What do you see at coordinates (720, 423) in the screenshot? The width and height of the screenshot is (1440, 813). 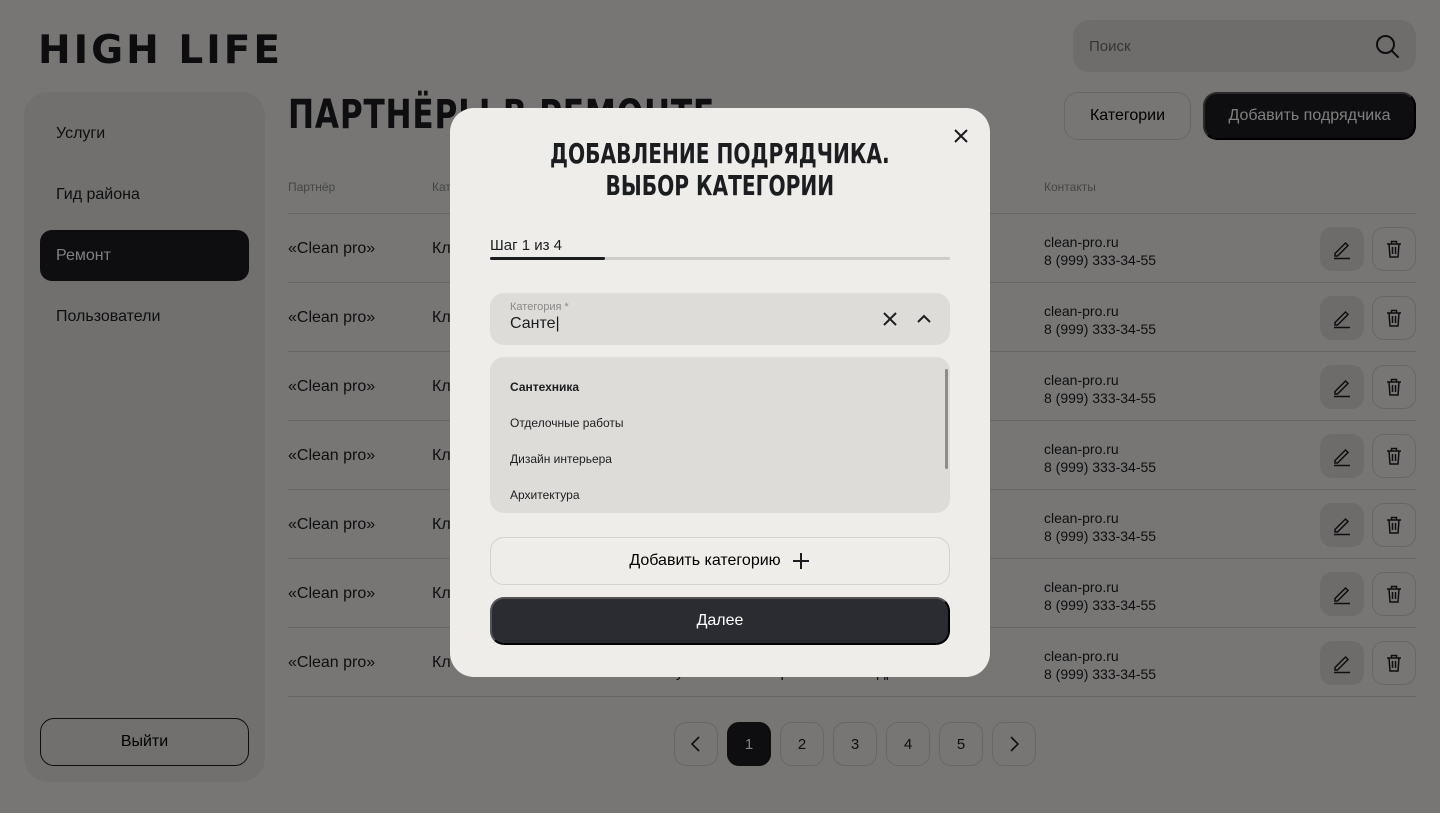 I see `dropdown-option-finishing: Отделочные работы` at bounding box center [720, 423].